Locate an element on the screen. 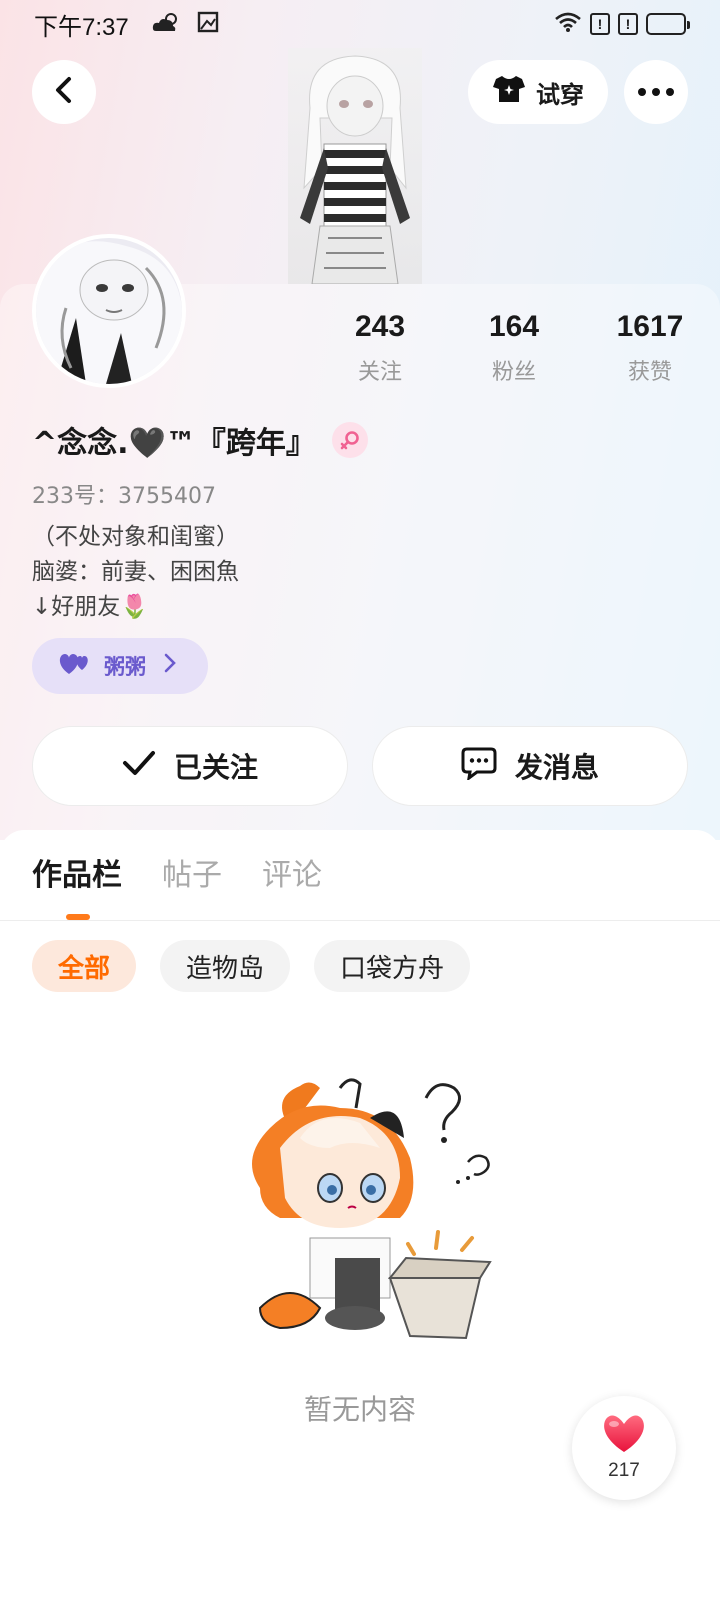 This screenshot has height=1600, width=720. bio-line: ↓好朋友🌷 is located at coordinates (90, 607).